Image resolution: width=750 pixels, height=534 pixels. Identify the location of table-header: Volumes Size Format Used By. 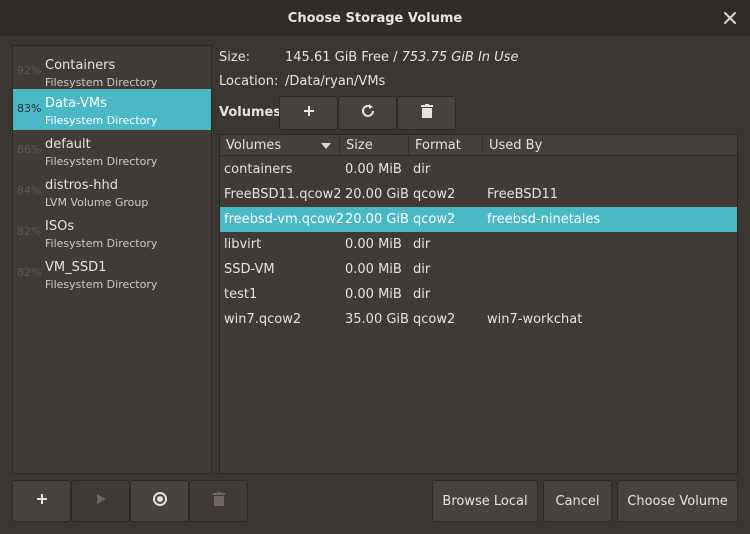
(478, 145).